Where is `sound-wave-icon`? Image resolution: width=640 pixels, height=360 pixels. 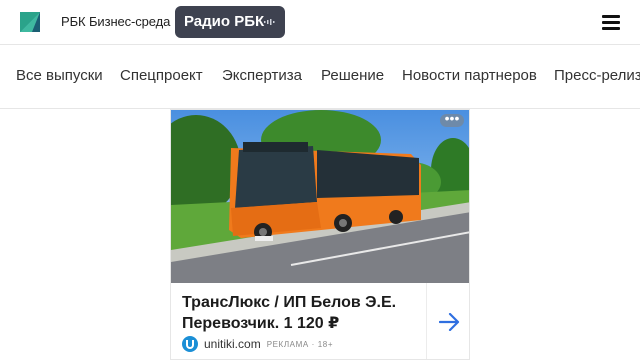
sound-wave-icon is located at coordinates (269, 22).